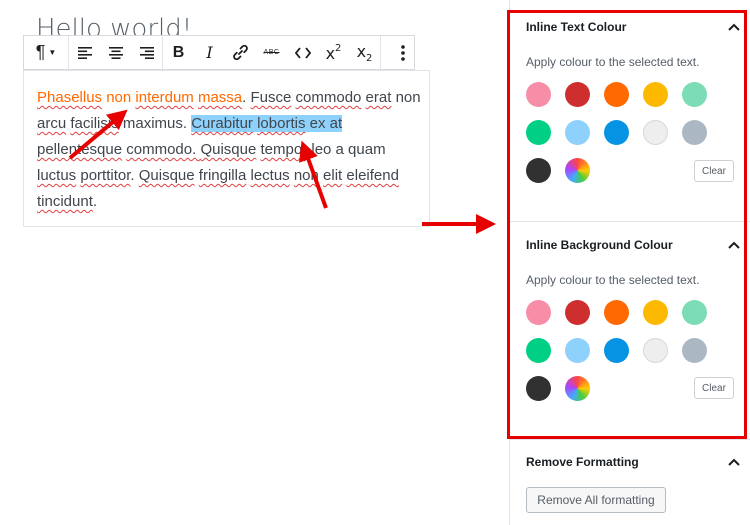 This screenshot has height=525, width=750. Describe the element at coordinates (378, 97) in the screenshot. I see `word: erat` at that location.